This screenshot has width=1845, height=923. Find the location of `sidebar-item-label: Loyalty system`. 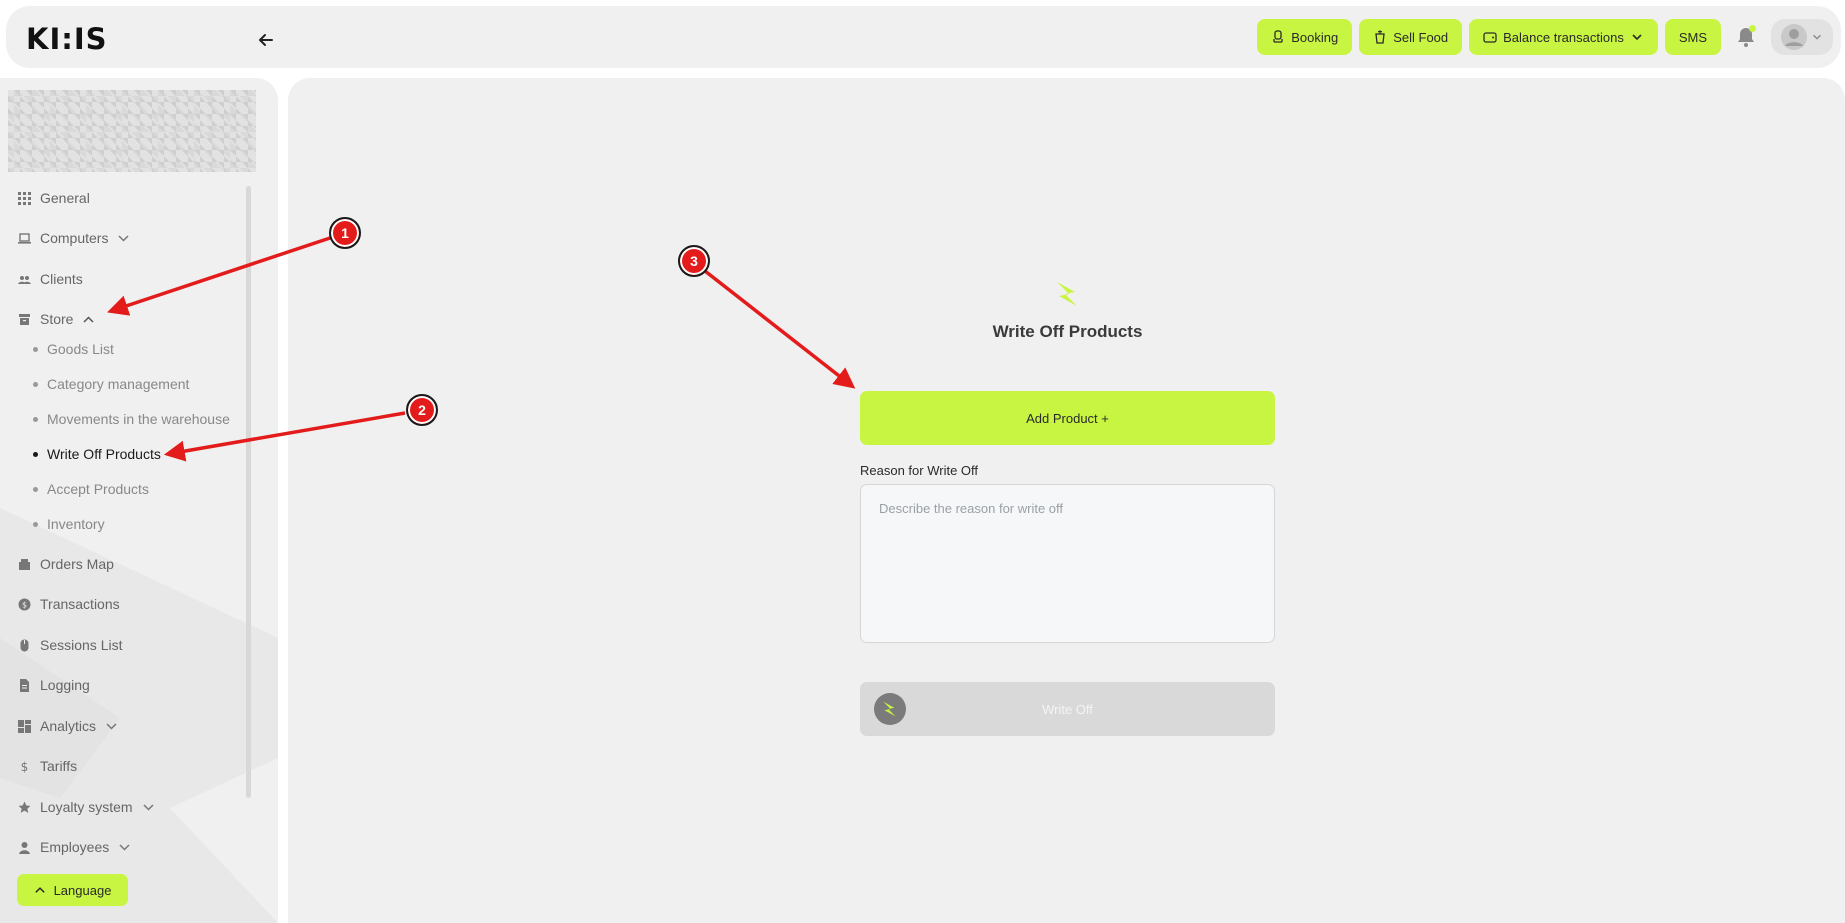

sidebar-item-label: Loyalty system is located at coordinates (86, 807).